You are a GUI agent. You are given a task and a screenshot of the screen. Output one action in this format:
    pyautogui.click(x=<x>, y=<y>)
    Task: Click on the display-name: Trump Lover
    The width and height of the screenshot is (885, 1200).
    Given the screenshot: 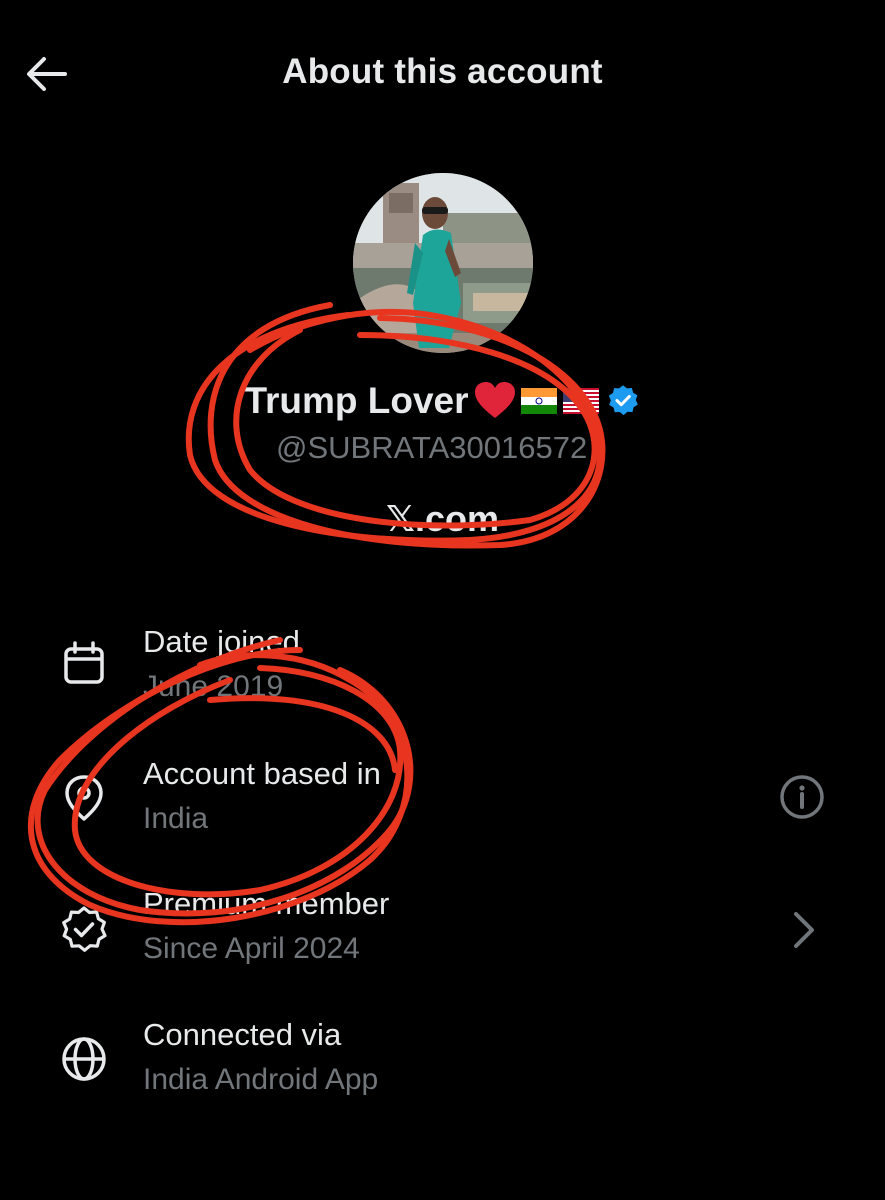 What is the action you would take?
    pyautogui.click(x=356, y=400)
    